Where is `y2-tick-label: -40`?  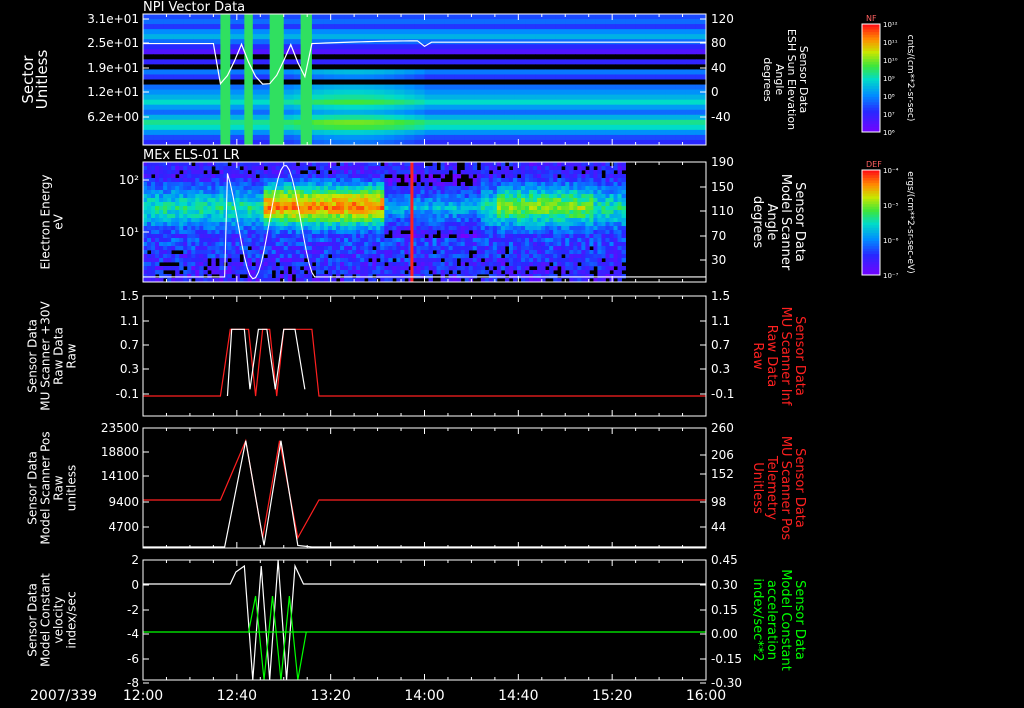
y2-tick-label: -40 is located at coordinates (721, 117).